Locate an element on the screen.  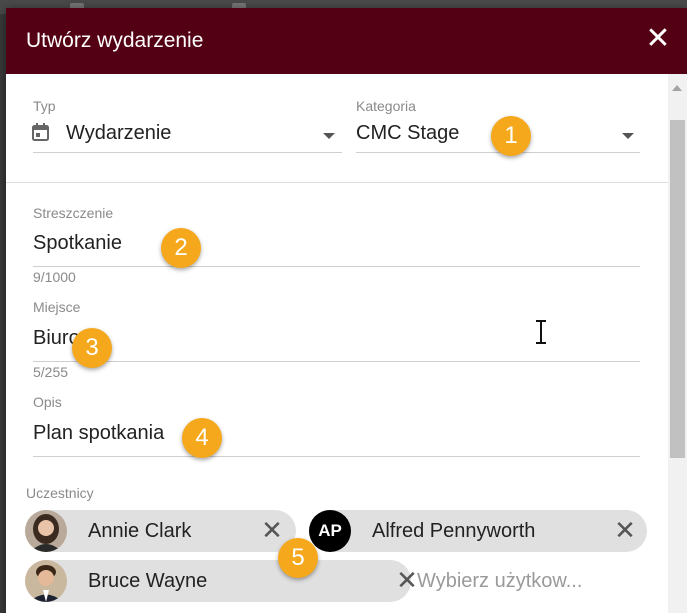
summary-input: Spotkanie is located at coordinates (77, 243).